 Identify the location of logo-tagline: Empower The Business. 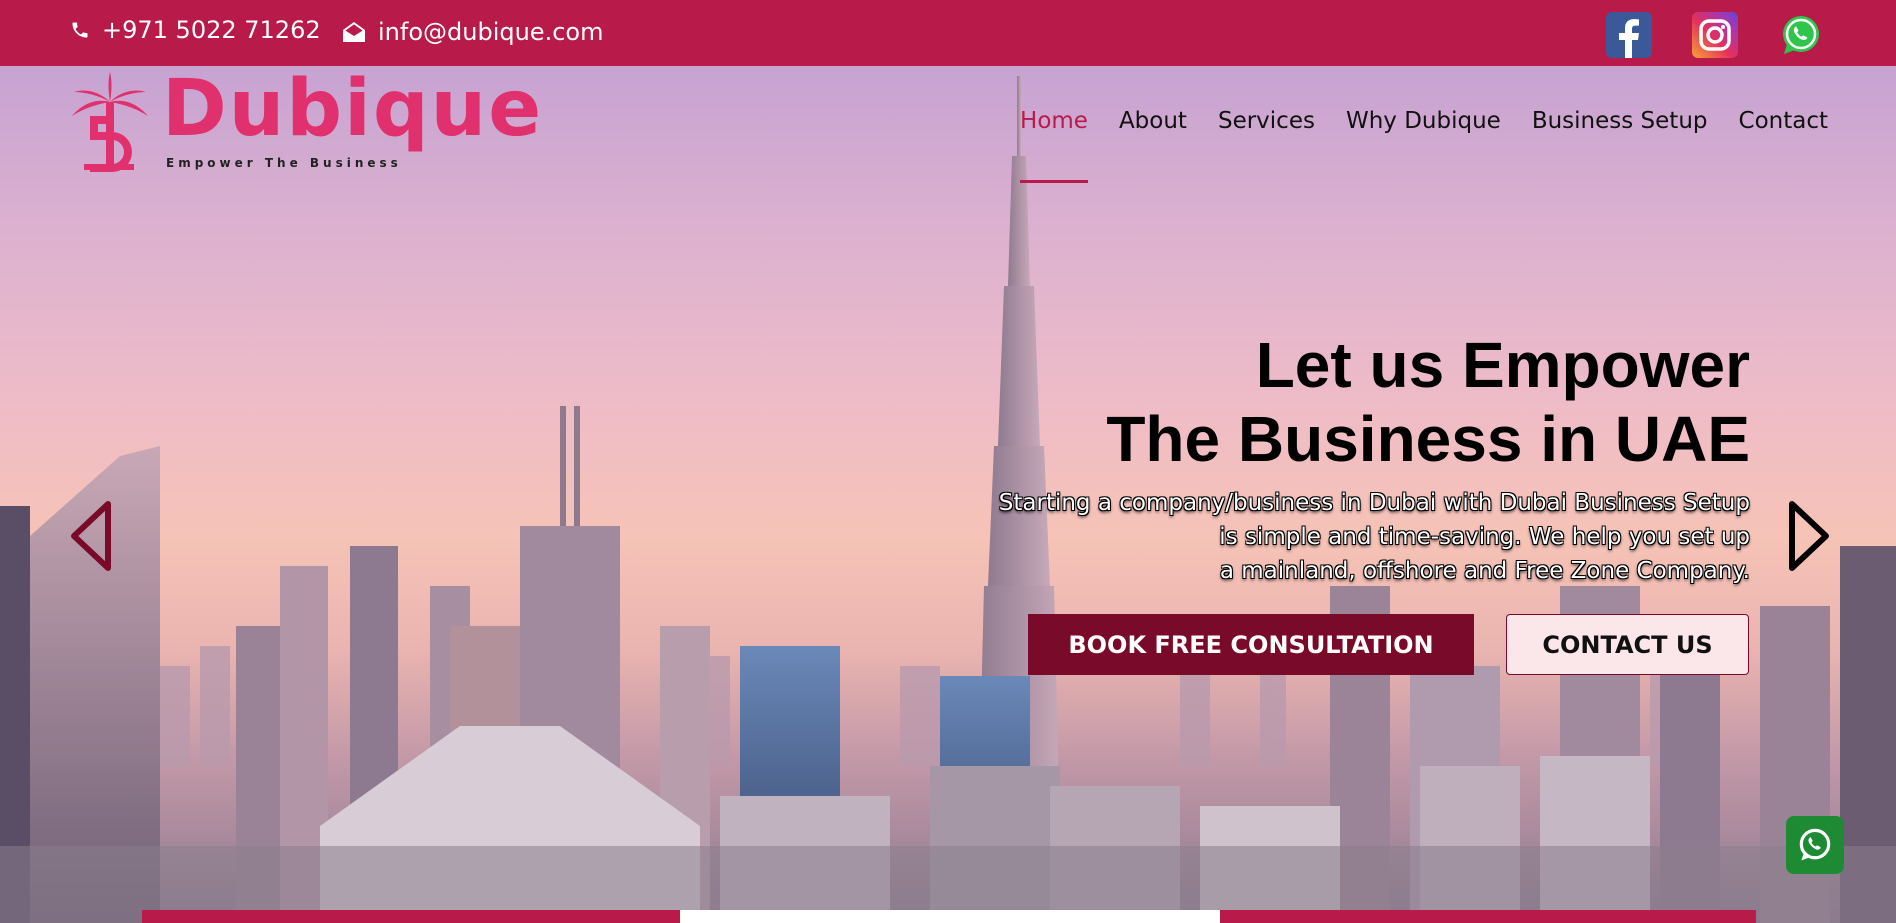
(284, 163).